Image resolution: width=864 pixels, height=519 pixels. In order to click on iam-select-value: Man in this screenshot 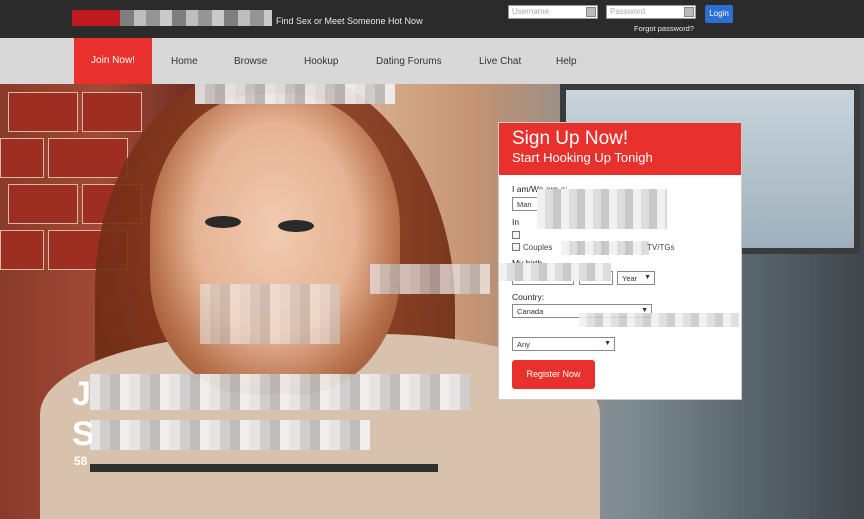, I will do `click(524, 204)`.